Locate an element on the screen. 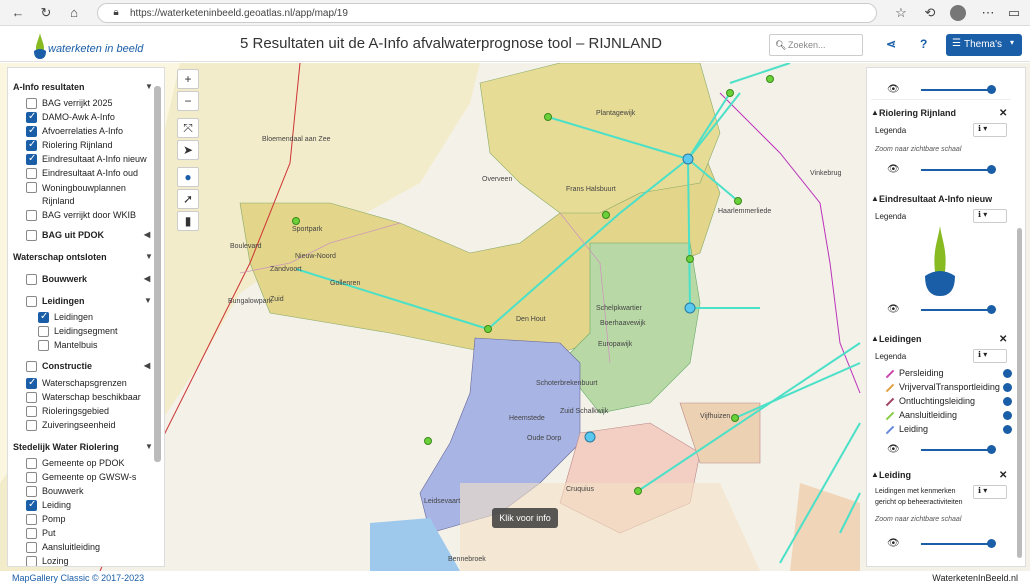  search-icon: 🔍︎ is located at coordinates (781, 45).